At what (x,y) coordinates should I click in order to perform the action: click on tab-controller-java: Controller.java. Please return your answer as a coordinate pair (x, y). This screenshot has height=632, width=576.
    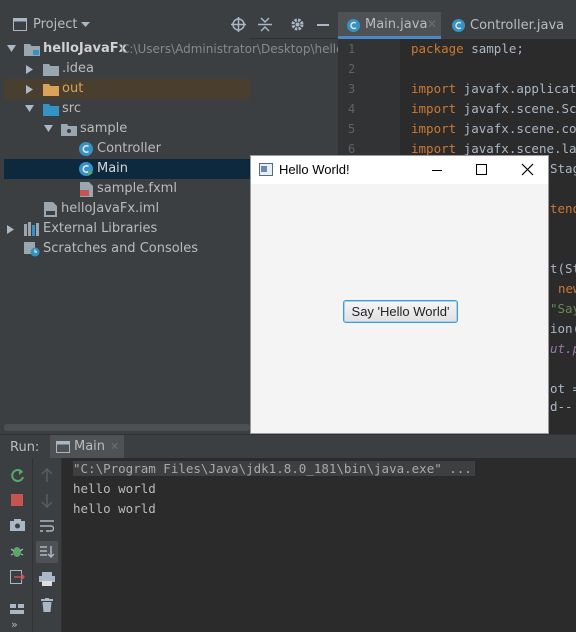
    Looking at the image, I should click on (509, 25).